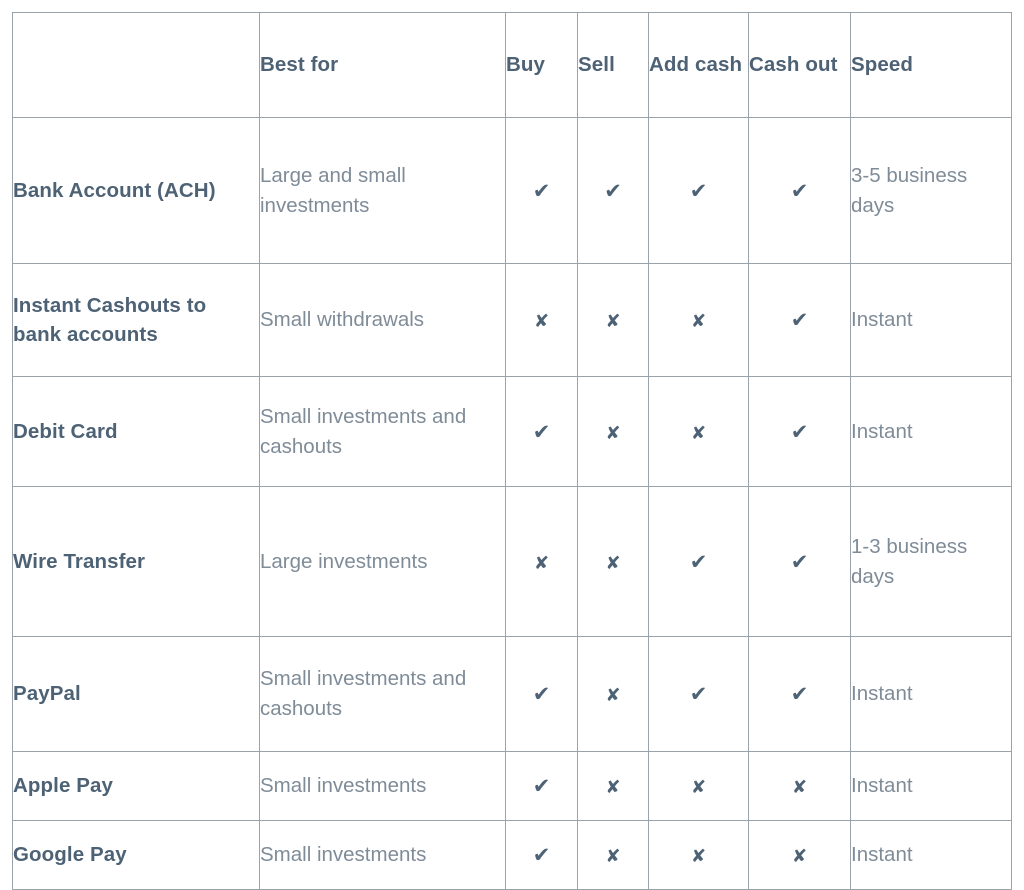 This screenshot has height=890, width=1024. Describe the element at coordinates (136, 786) in the screenshot. I see `row-label-apple-pay: Apple Pay` at that location.